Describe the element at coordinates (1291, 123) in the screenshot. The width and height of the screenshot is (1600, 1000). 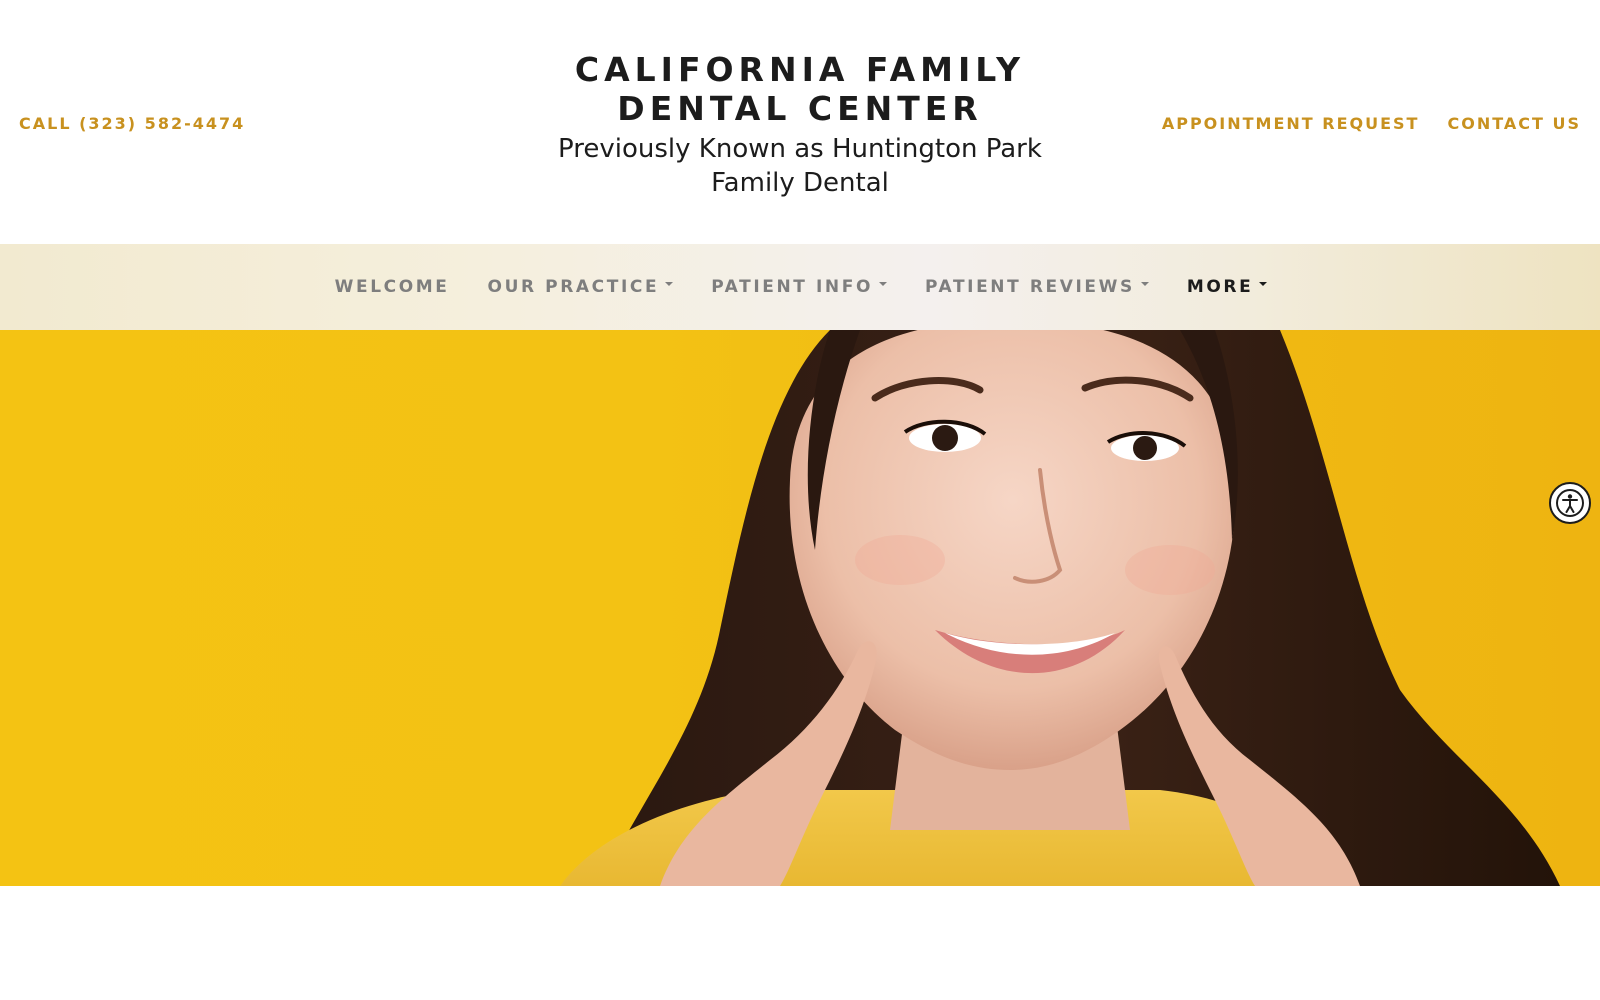
I see `appointment-request-link: APPOINTMENT REQUEST` at that location.